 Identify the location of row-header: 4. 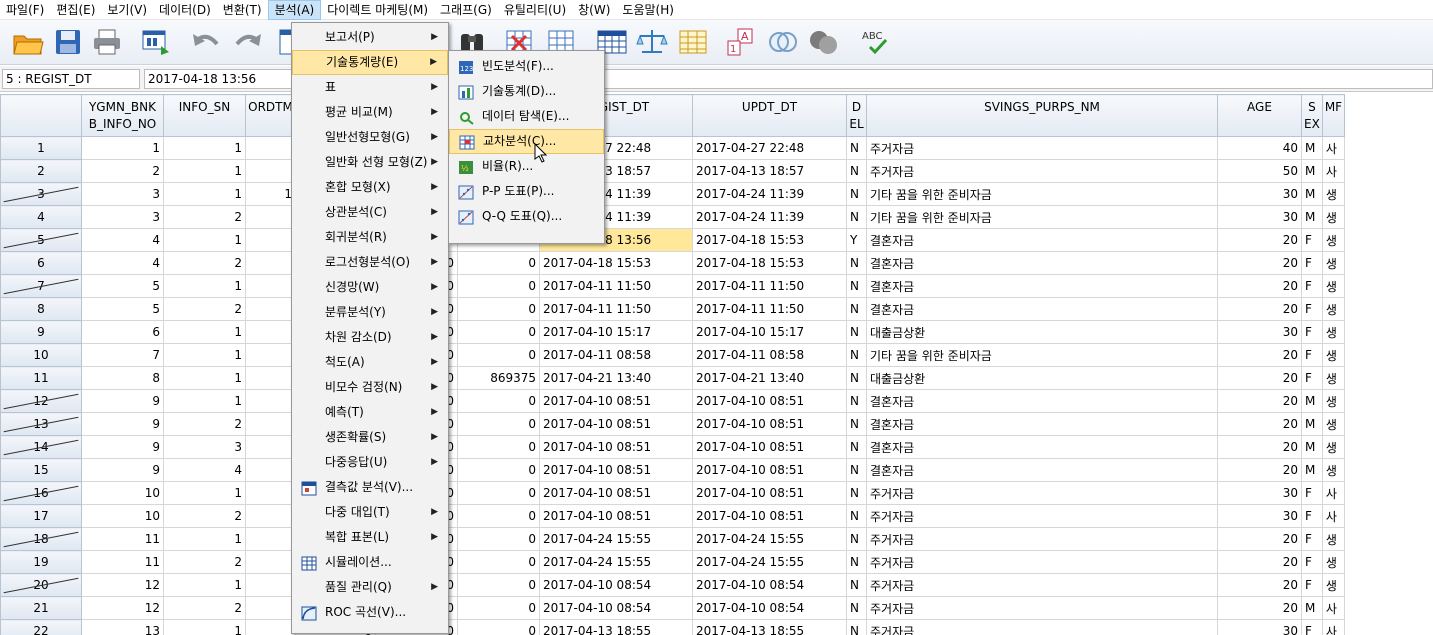
(41, 217).